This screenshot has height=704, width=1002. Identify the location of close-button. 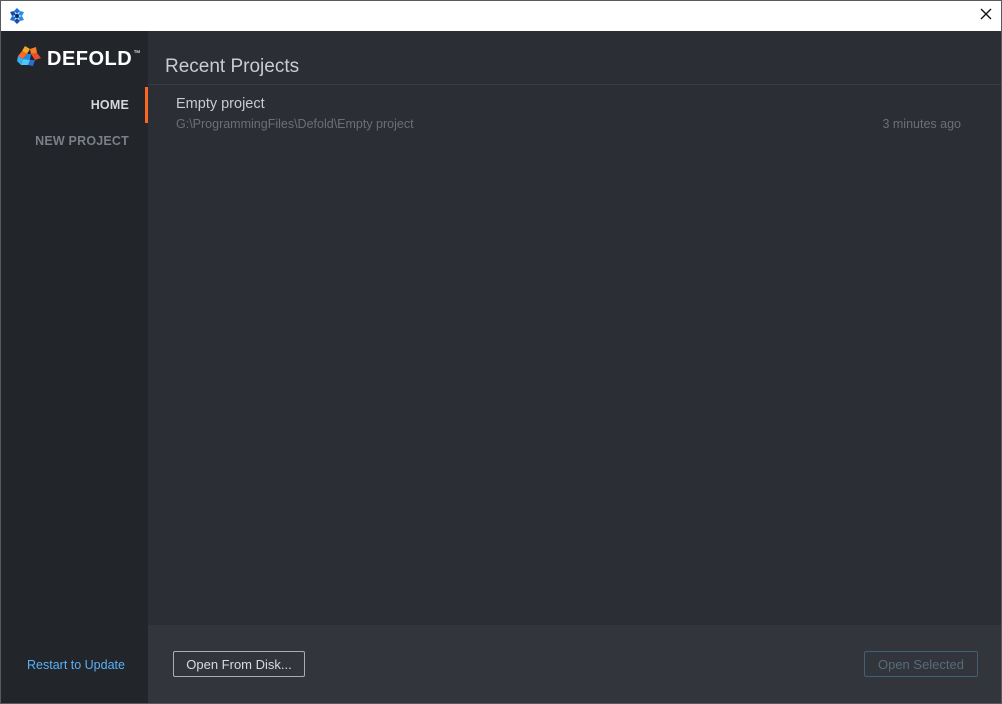
(986, 16).